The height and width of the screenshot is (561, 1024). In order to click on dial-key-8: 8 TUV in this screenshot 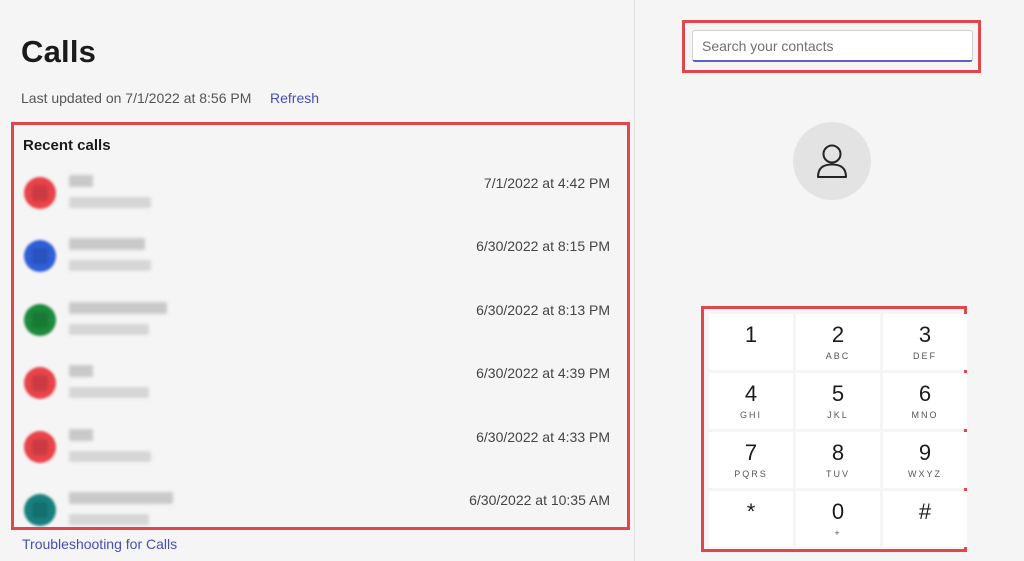, I will do `click(838, 460)`.